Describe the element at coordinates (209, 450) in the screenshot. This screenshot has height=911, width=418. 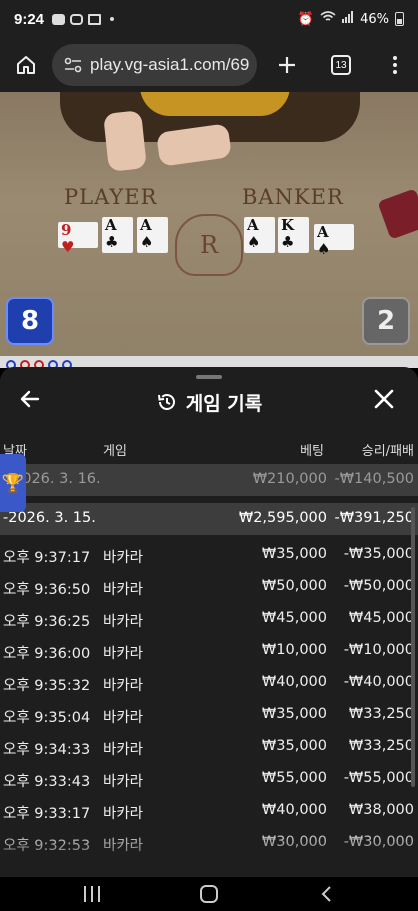
I see `column-headers: 날짜 게임 베팅 승리/패배` at that location.